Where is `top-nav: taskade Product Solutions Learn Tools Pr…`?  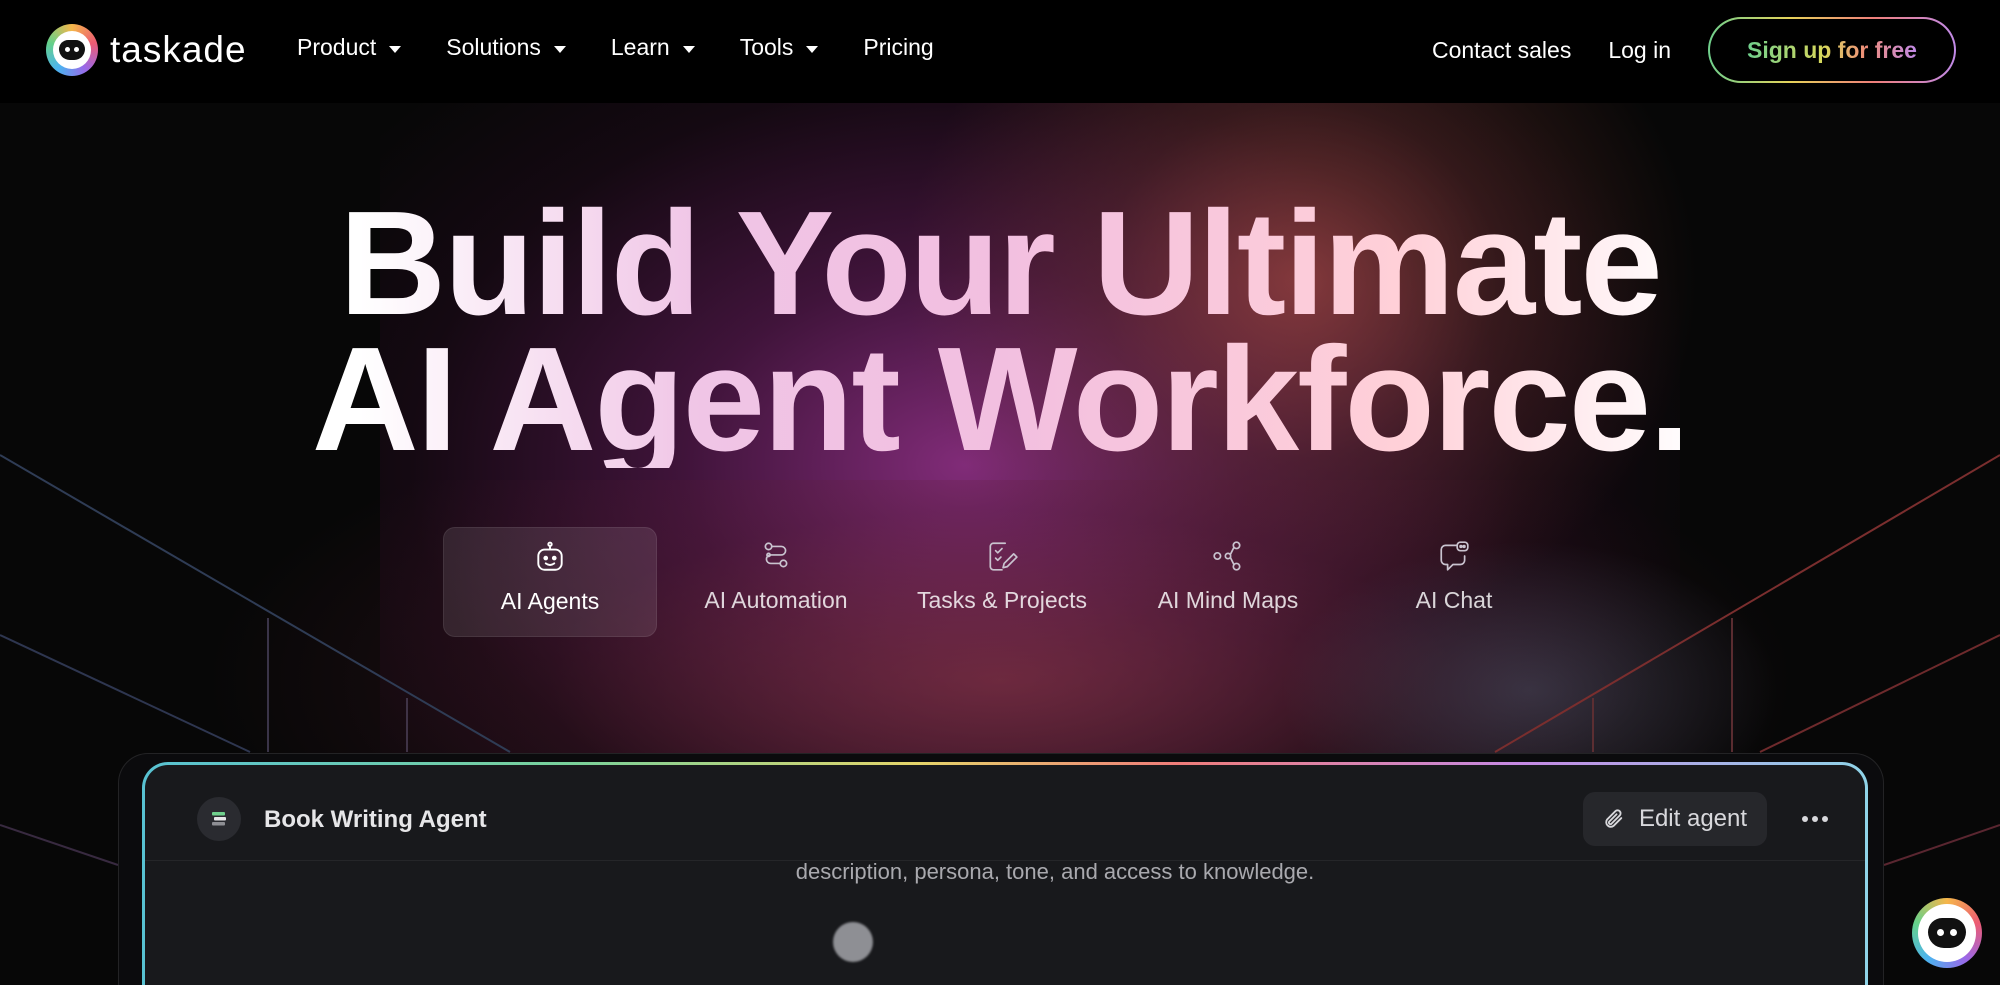
top-nav: taskade Product Solutions Learn Tools Pr… is located at coordinates (1000, 51).